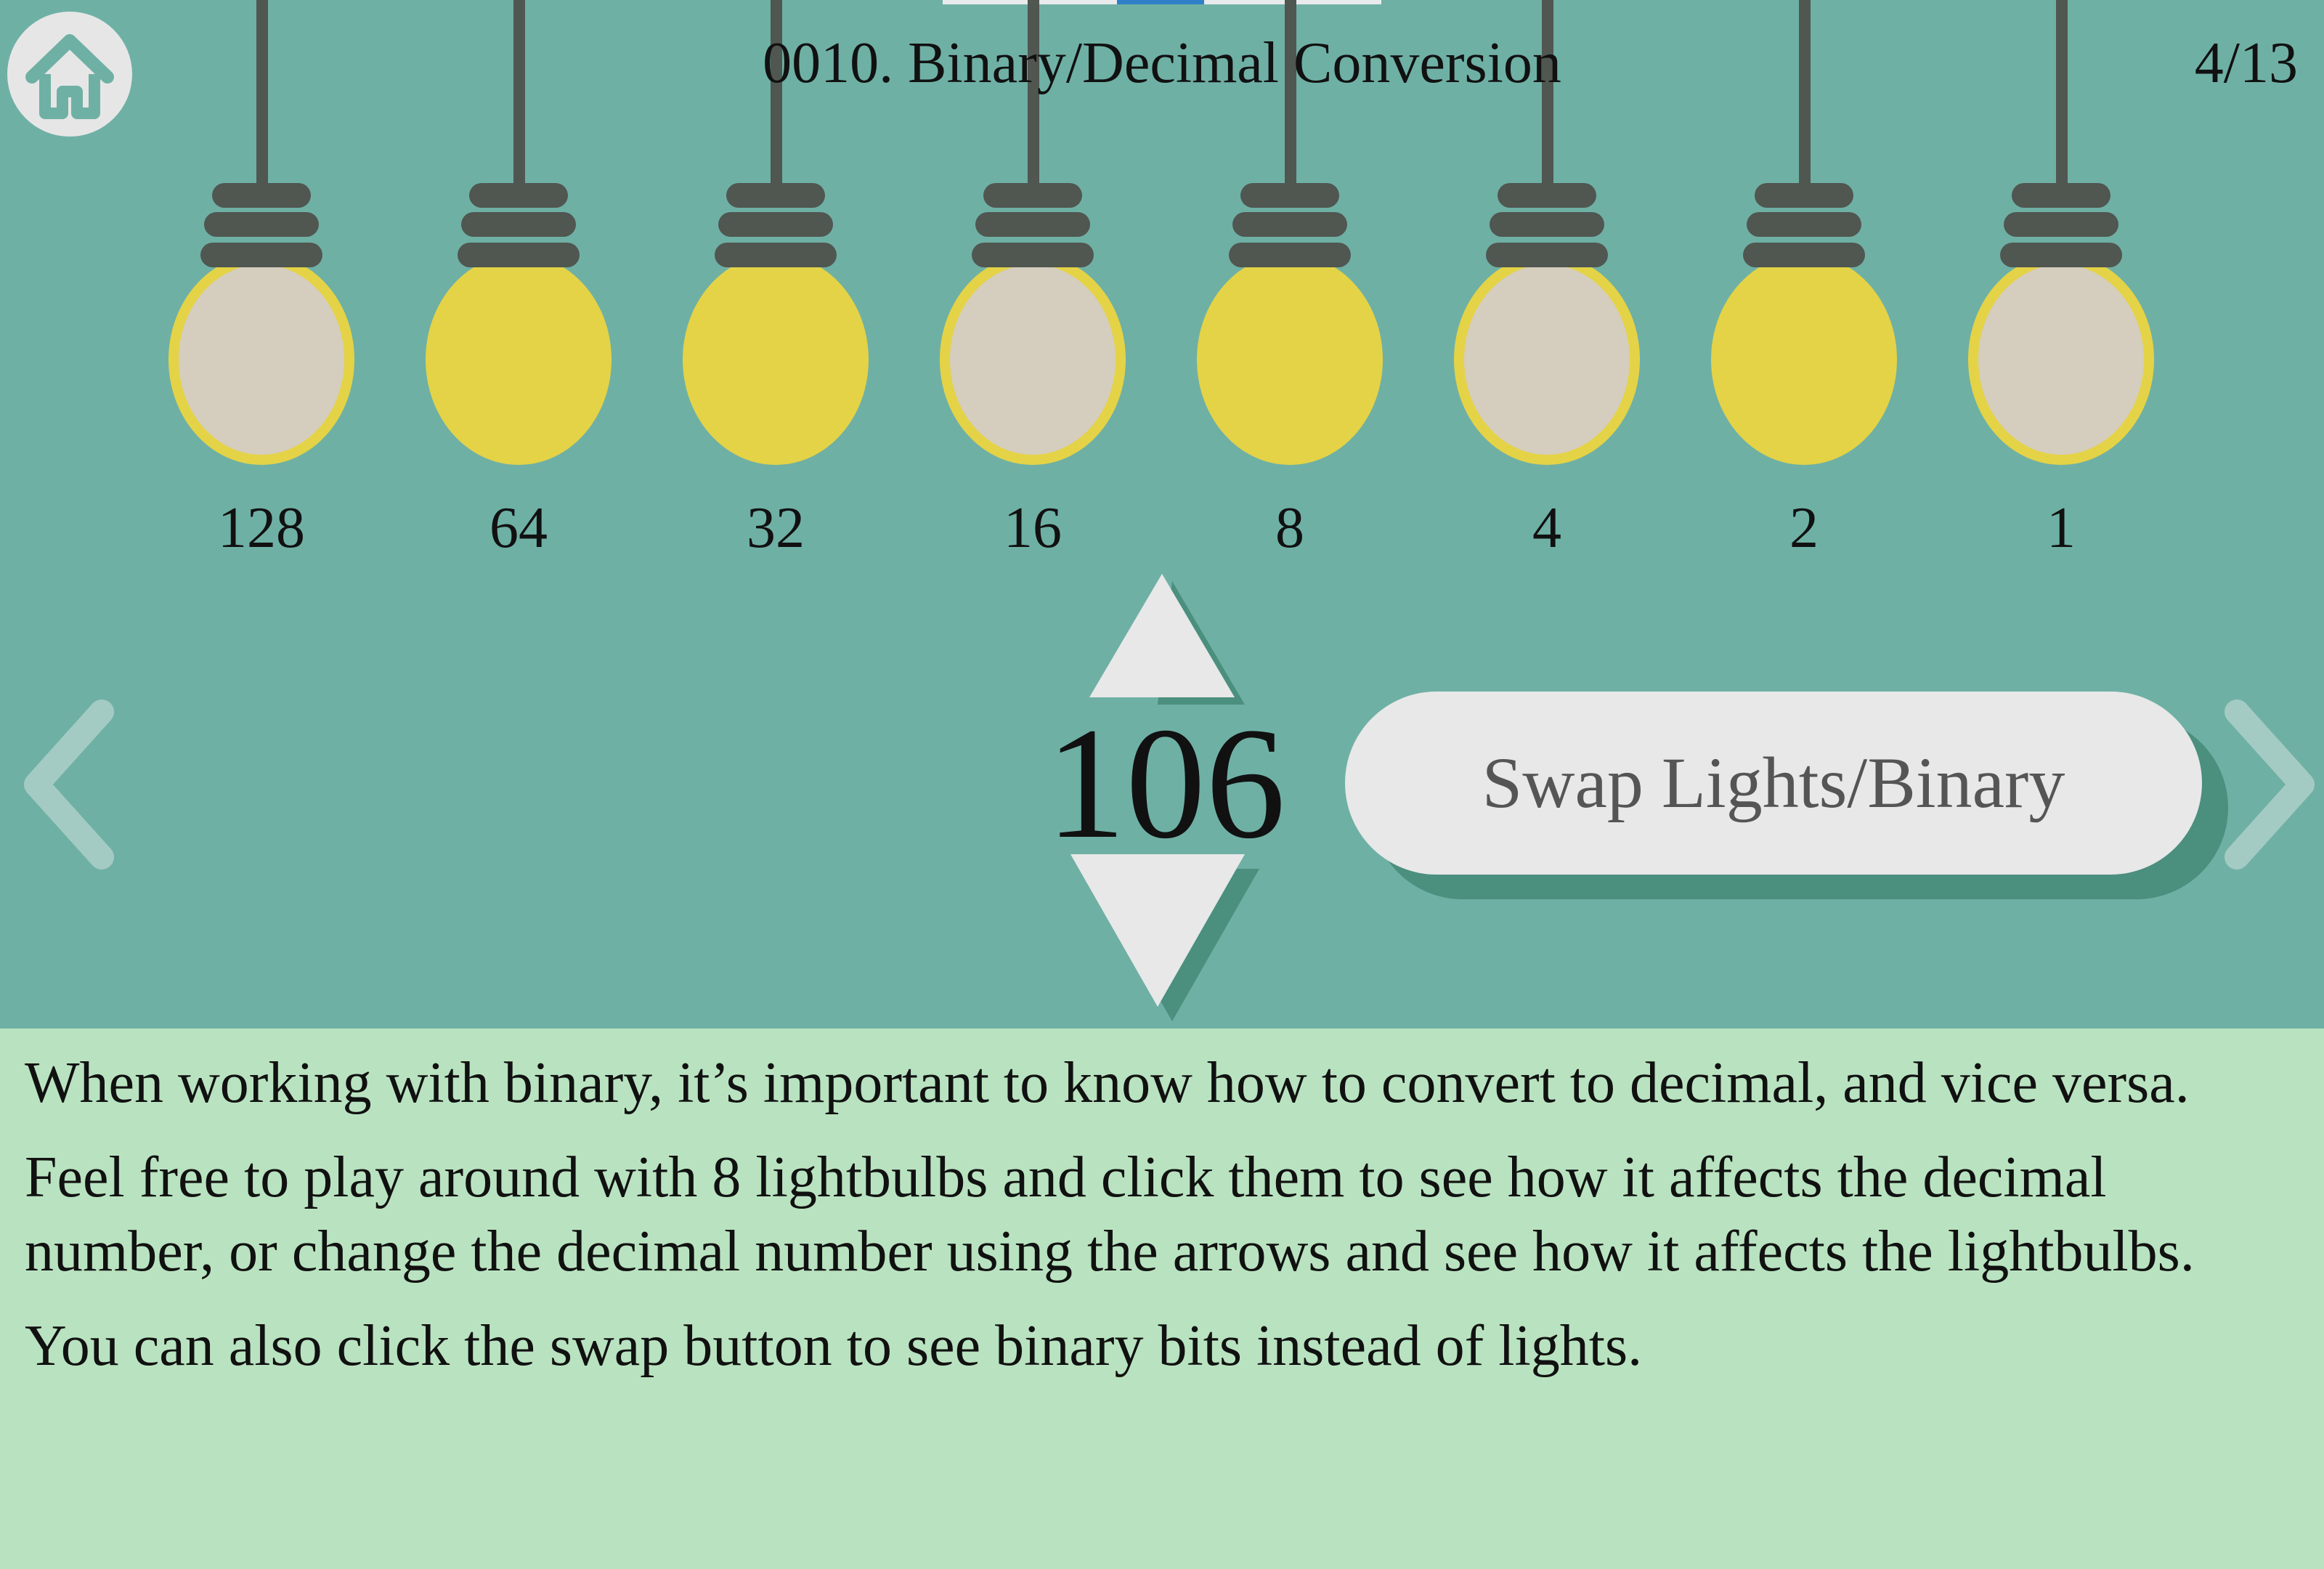 The height and width of the screenshot is (1569, 2324). What do you see at coordinates (2266, 784) in the screenshot?
I see `chevron-right-icon` at bounding box center [2266, 784].